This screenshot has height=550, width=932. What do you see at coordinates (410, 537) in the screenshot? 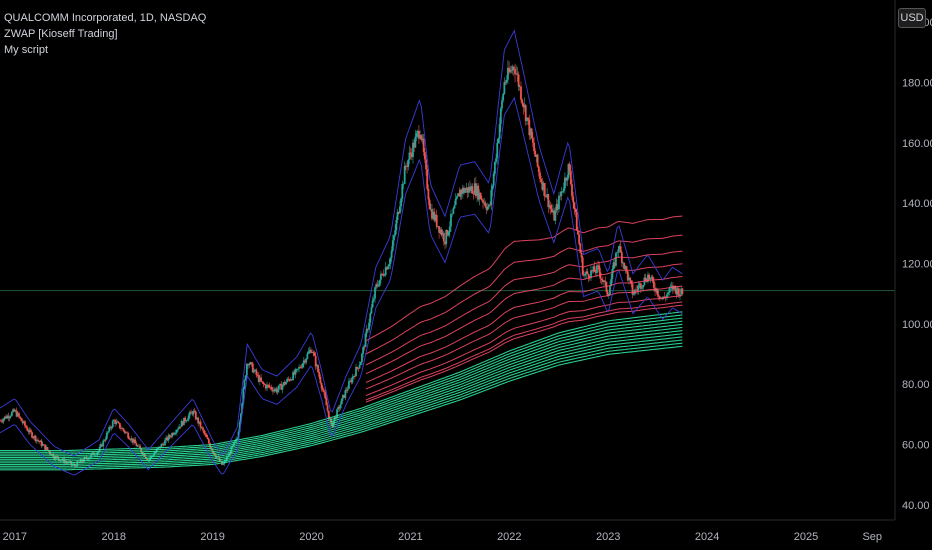
I see `x-tick-label: 2021` at bounding box center [410, 537].